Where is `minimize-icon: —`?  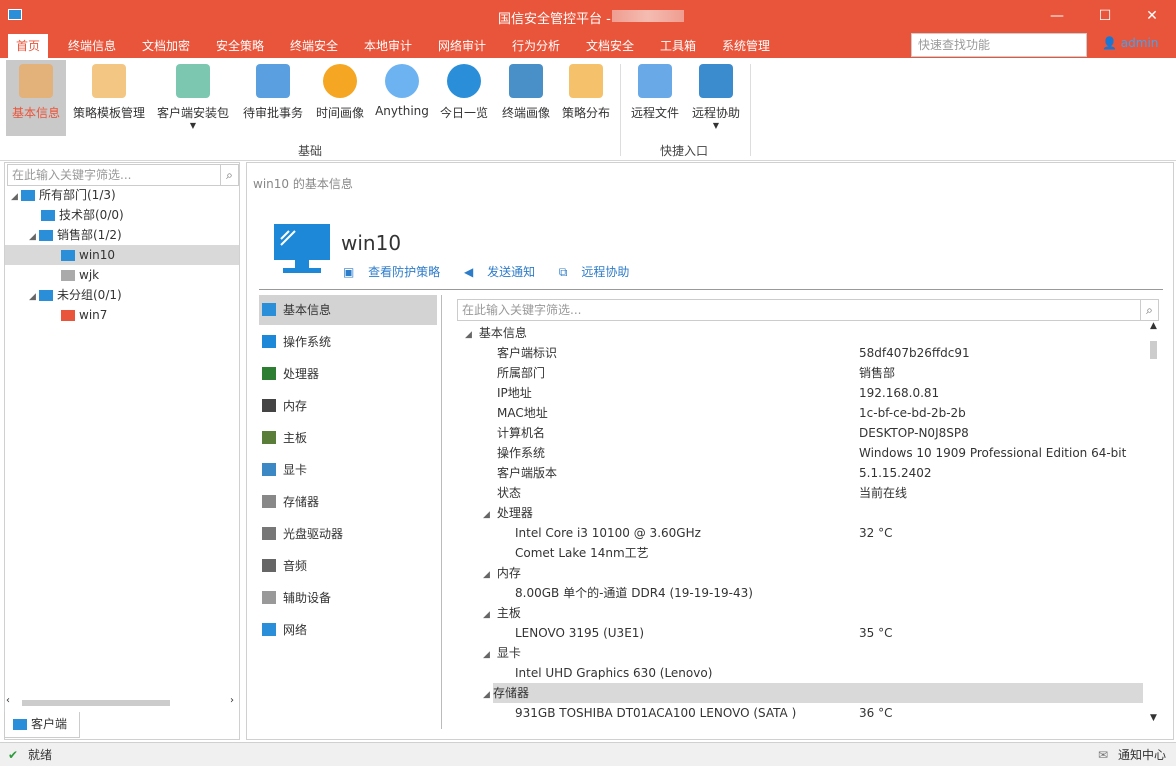
minimize-icon: — is located at coordinates (1057, 16).